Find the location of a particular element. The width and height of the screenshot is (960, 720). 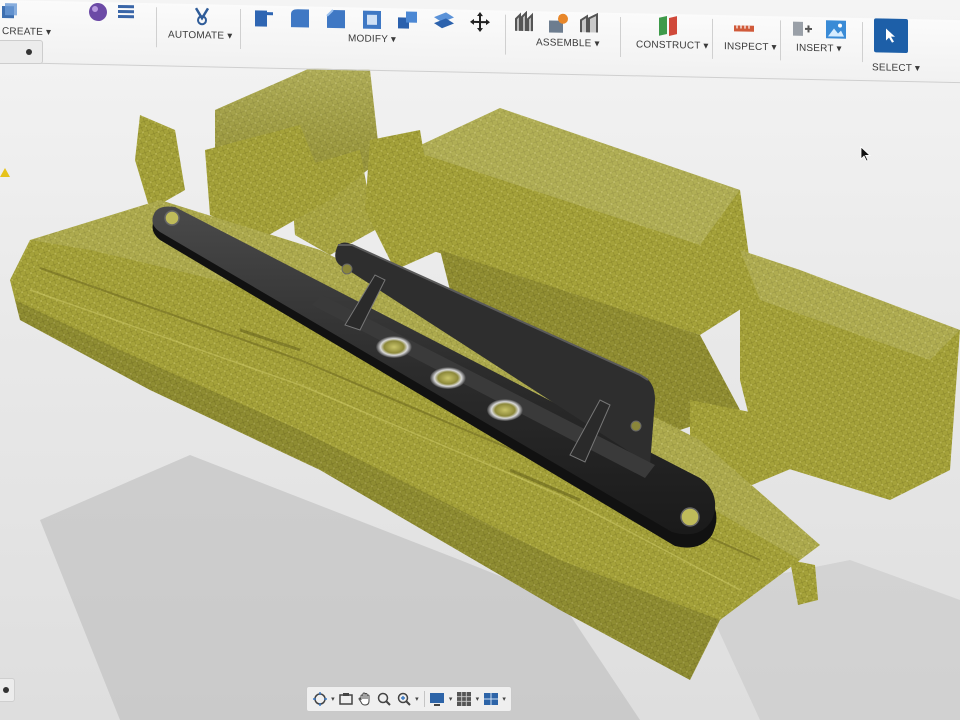

group-label-modify: MODIFY ▾ is located at coordinates (372, 39).